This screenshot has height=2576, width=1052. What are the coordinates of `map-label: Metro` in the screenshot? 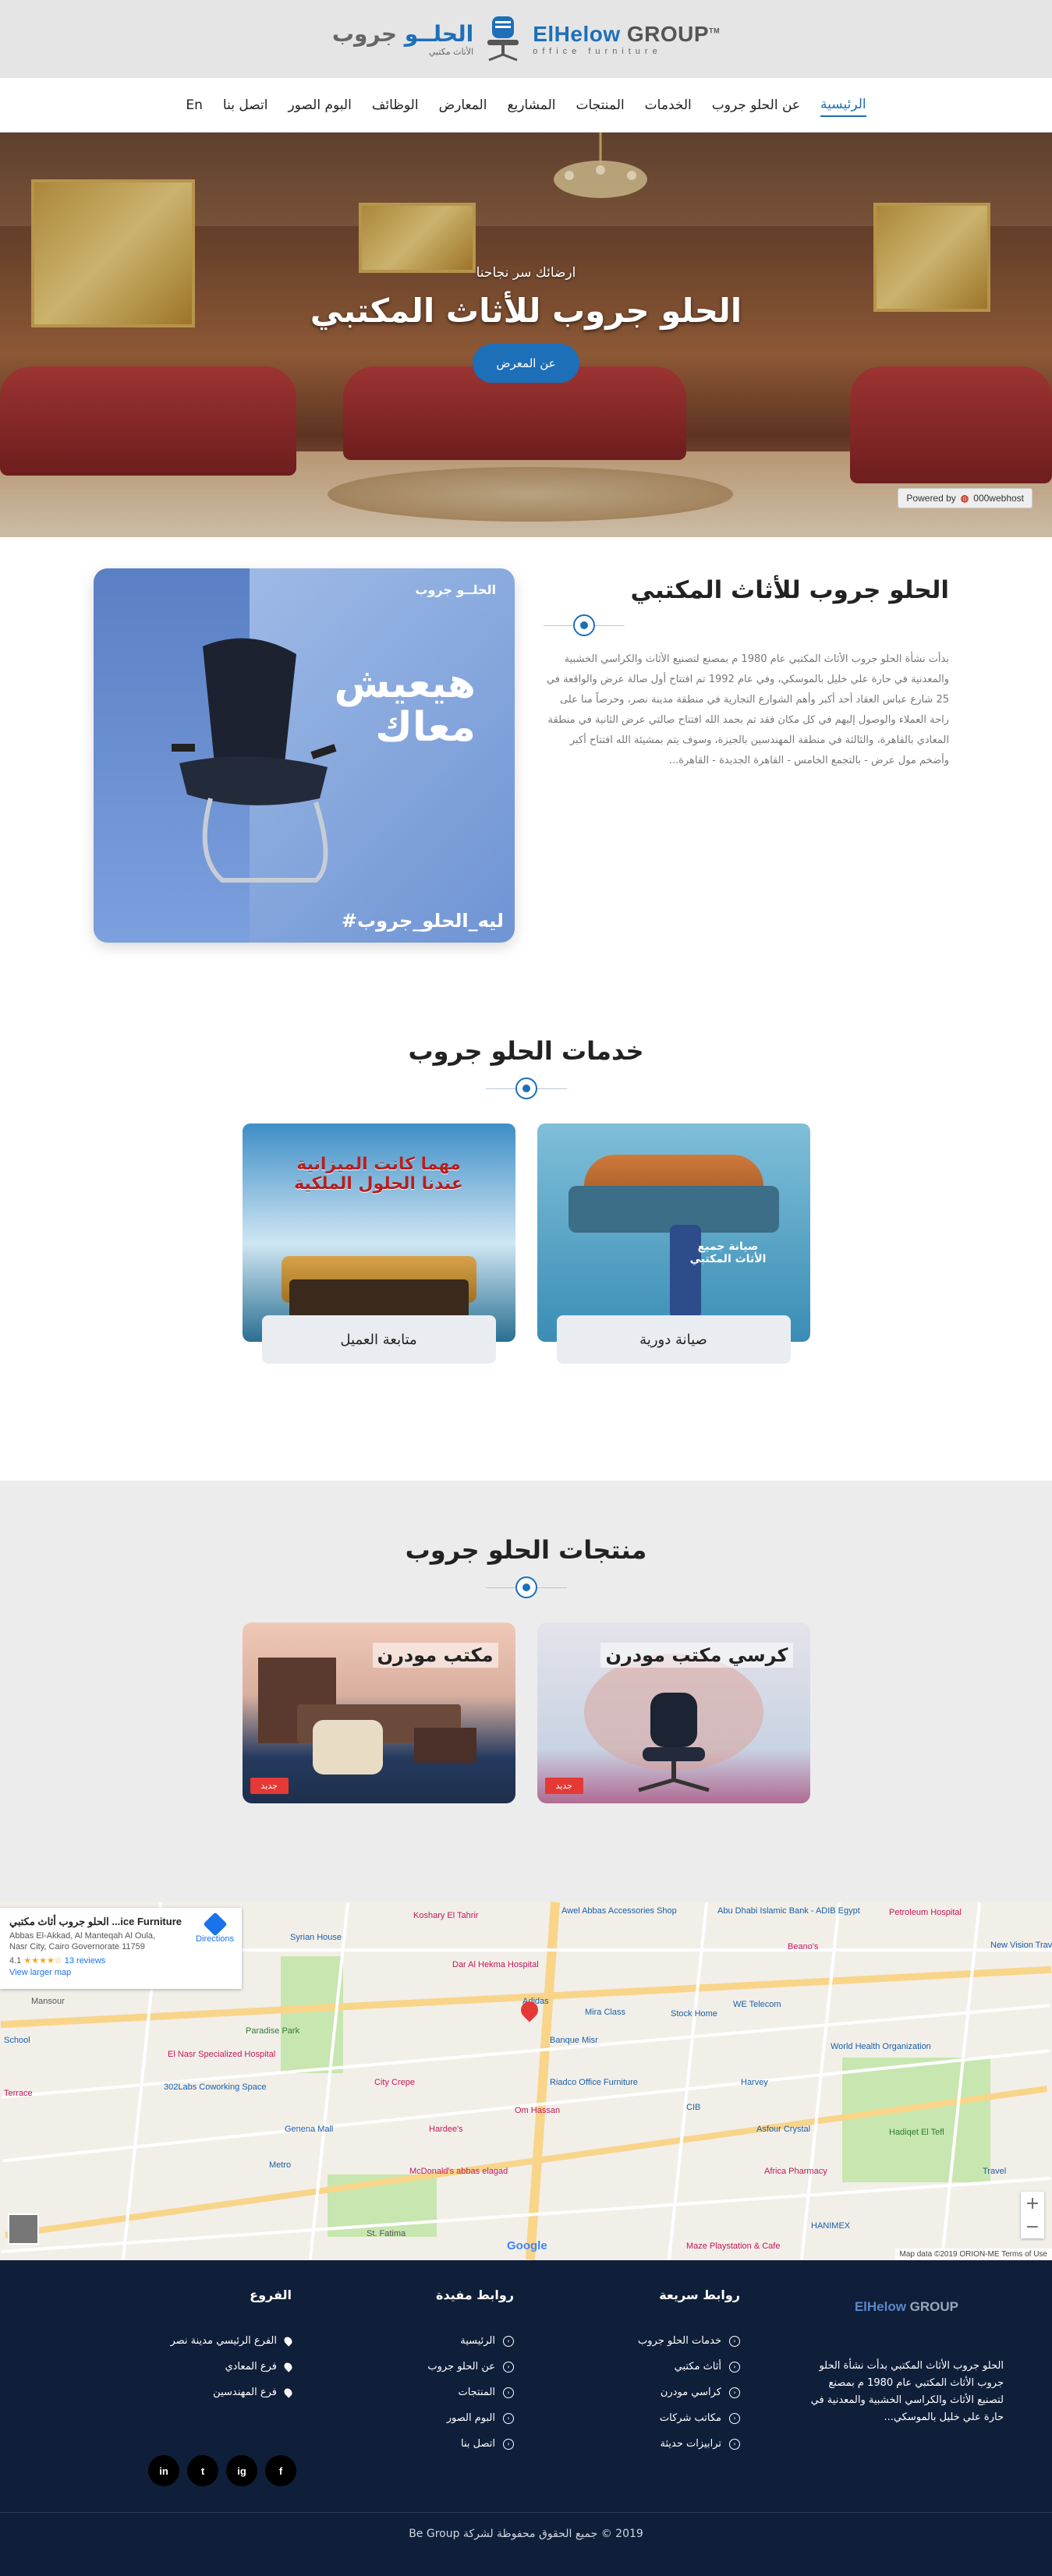 It's located at (280, 2165).